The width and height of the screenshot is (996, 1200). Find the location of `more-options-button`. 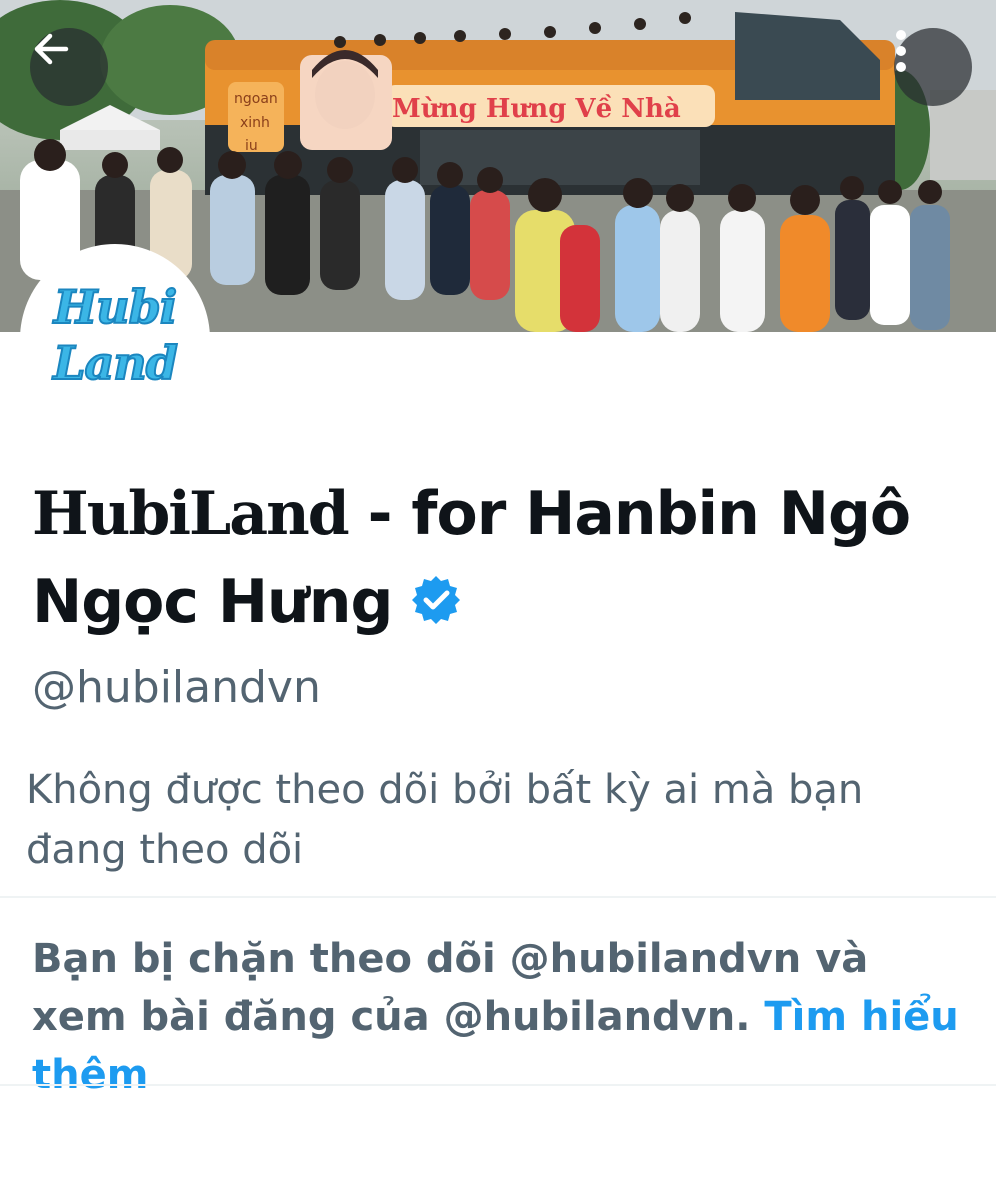

more-options-button is located at coordinates (933, 67).